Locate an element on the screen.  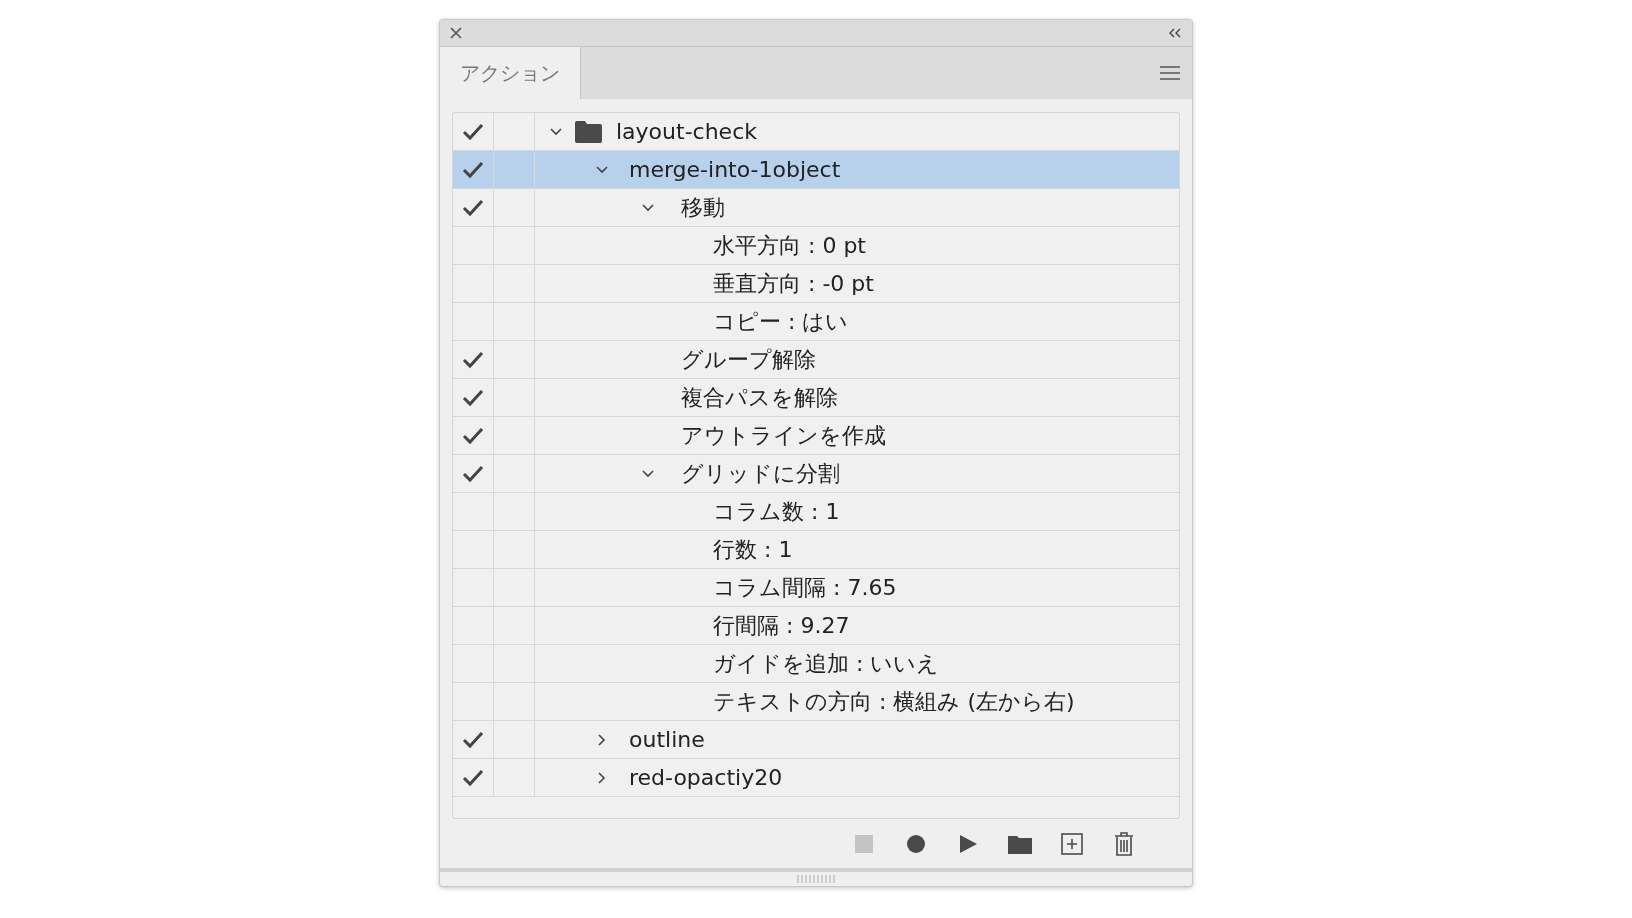
new-action-button is located at coordinates (1072, 843).